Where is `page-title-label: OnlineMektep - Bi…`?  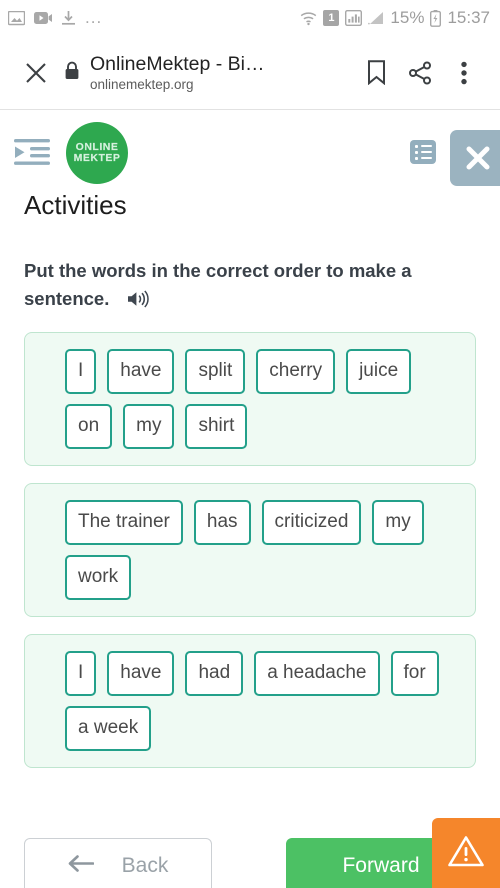 page-title-label: OnlineMektep - Bi… is located at coordinates (177, 64).